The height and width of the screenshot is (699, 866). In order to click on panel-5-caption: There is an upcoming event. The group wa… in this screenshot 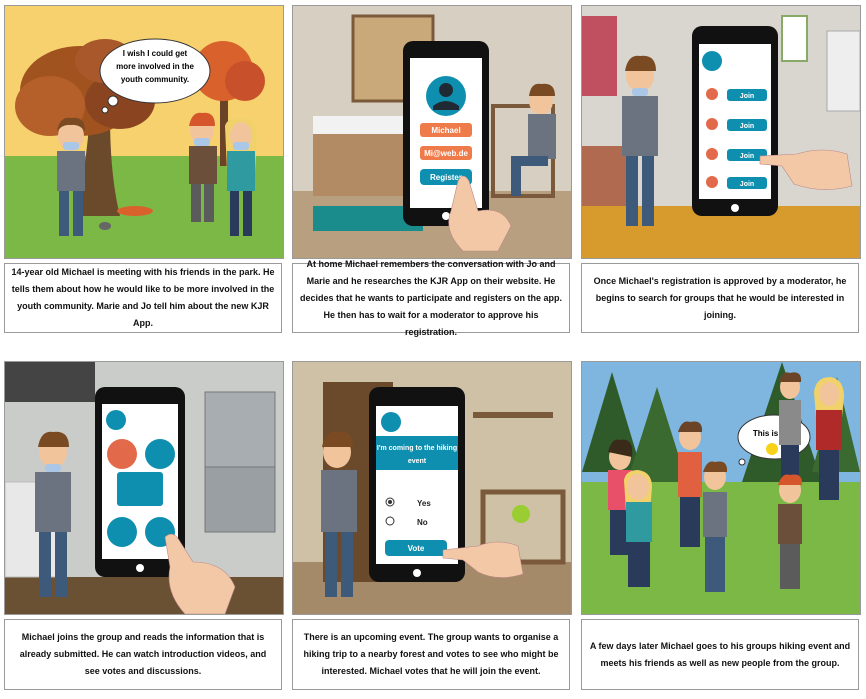, I will do `click(431, 654)`.